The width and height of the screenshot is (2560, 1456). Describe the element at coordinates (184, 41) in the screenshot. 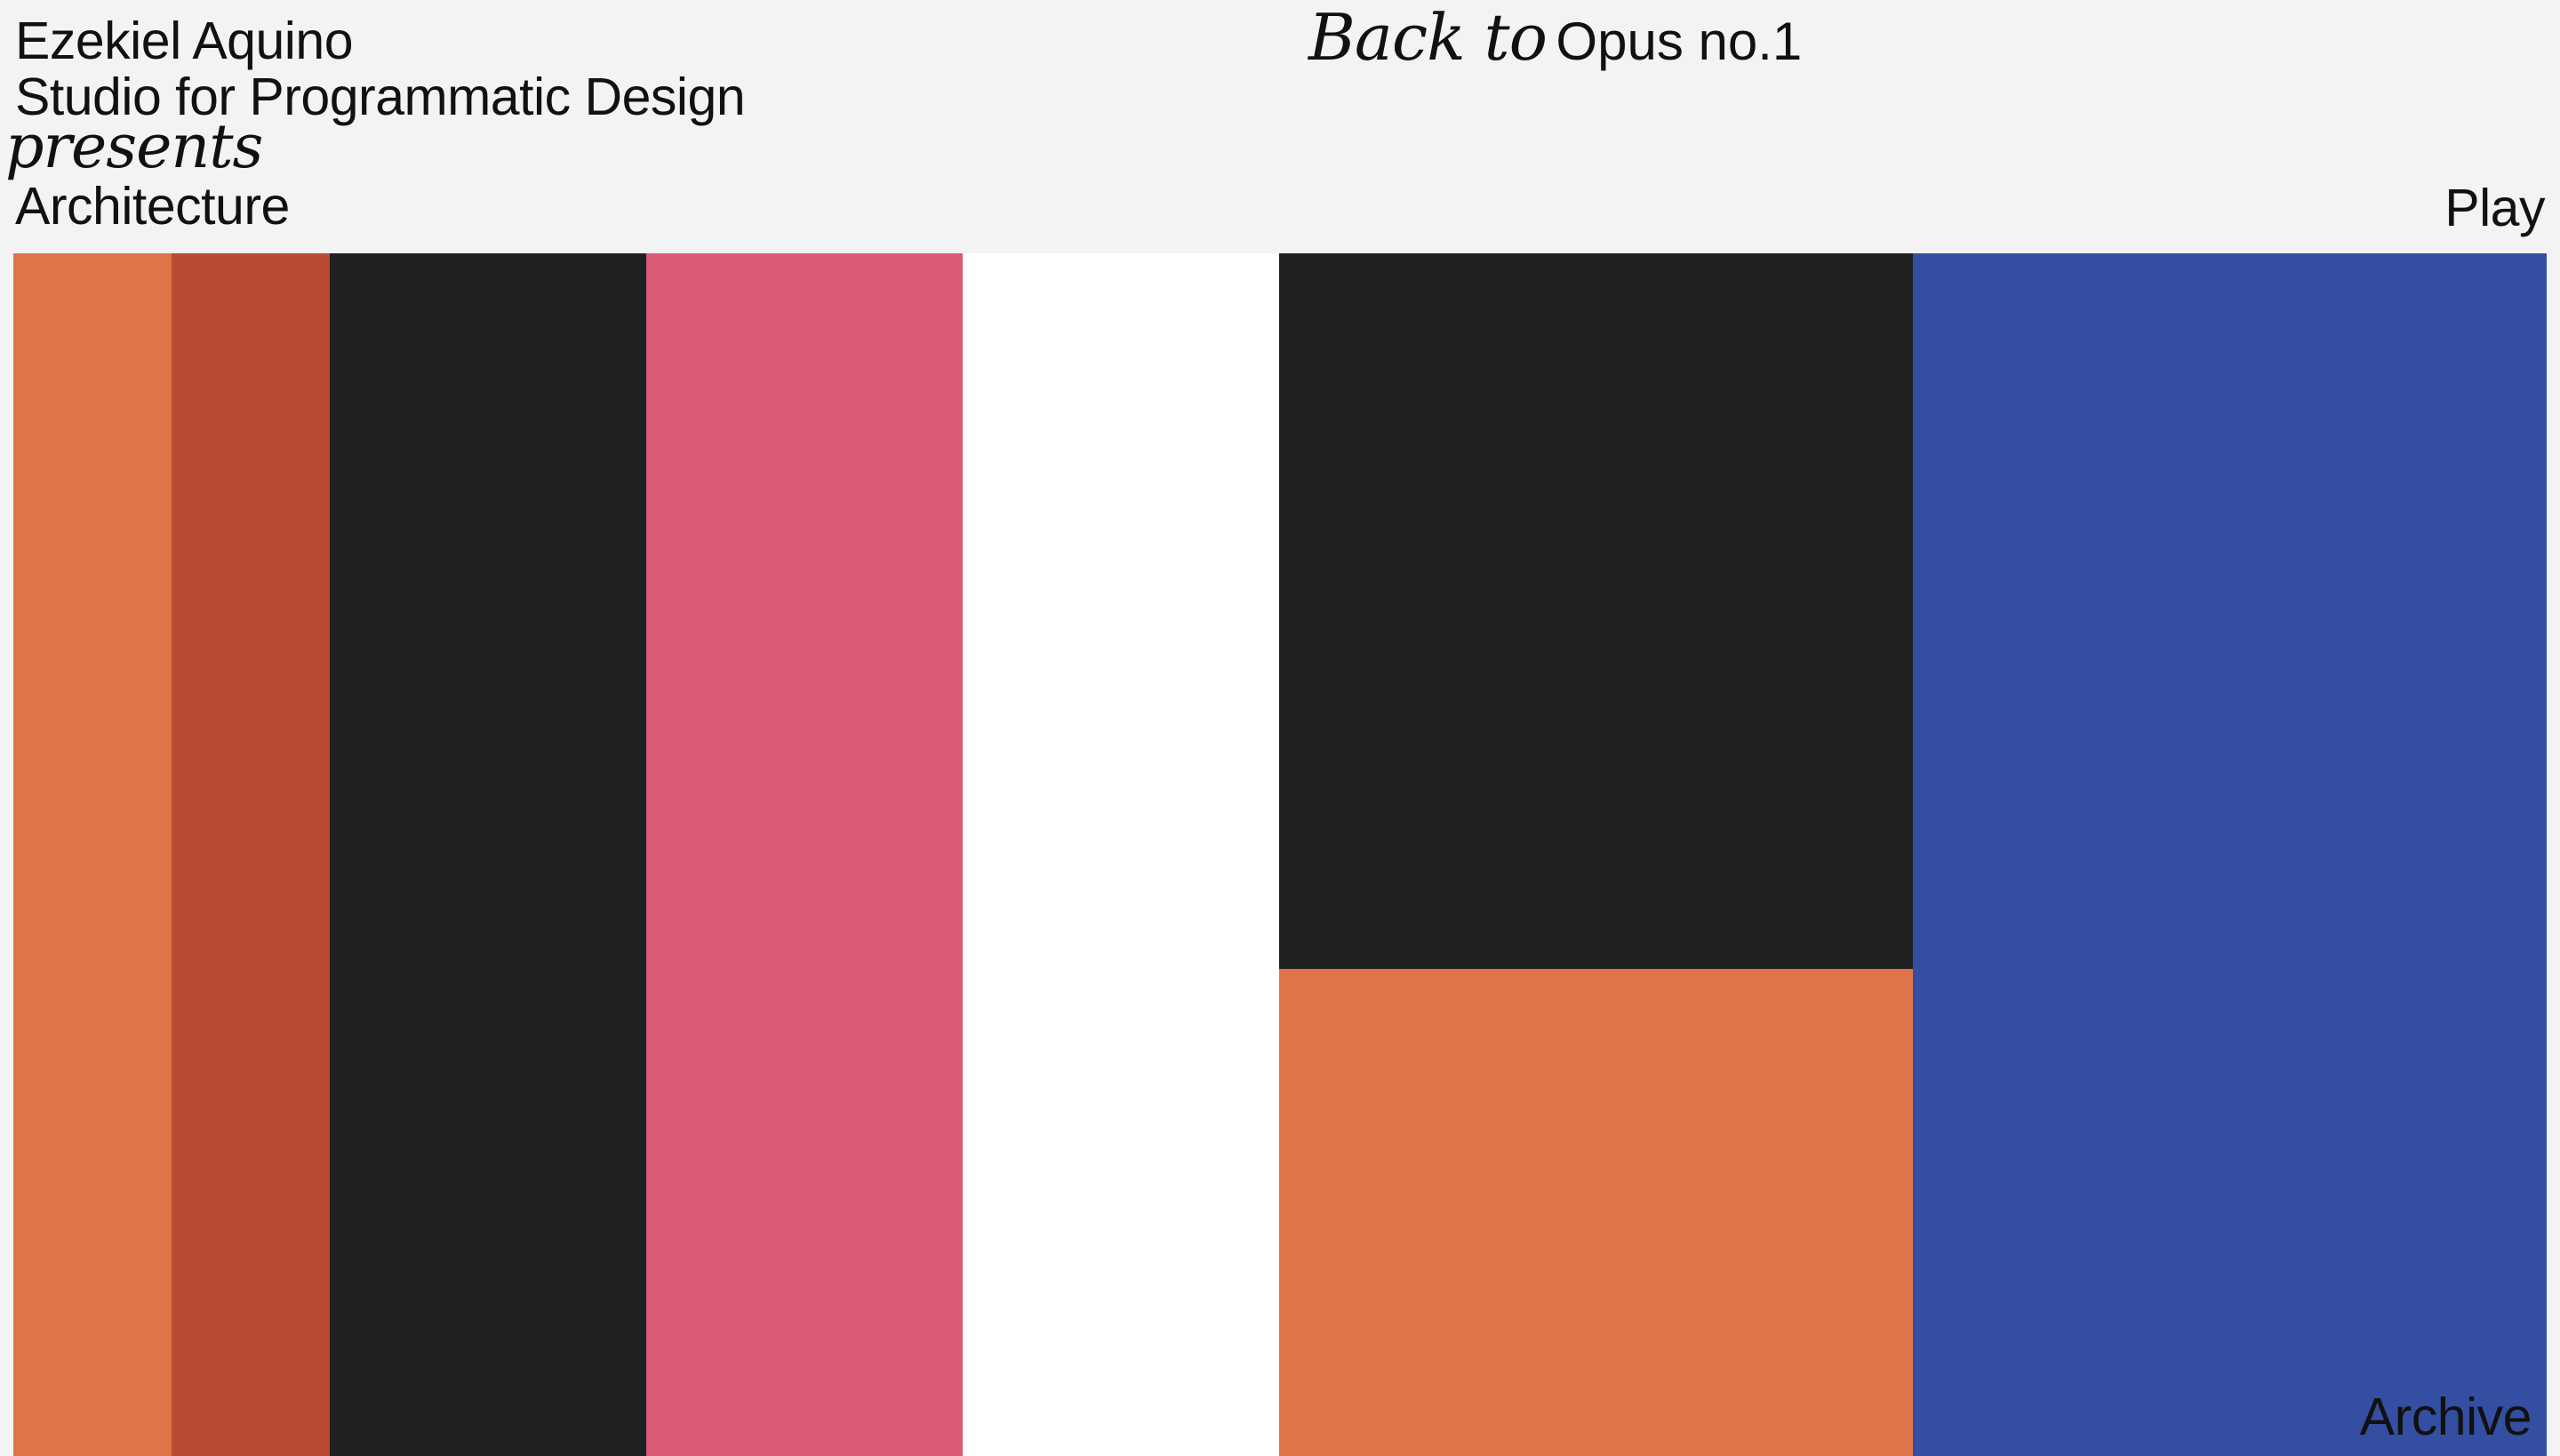

I see `studio-name: Ezekiel Aquino` at that location.